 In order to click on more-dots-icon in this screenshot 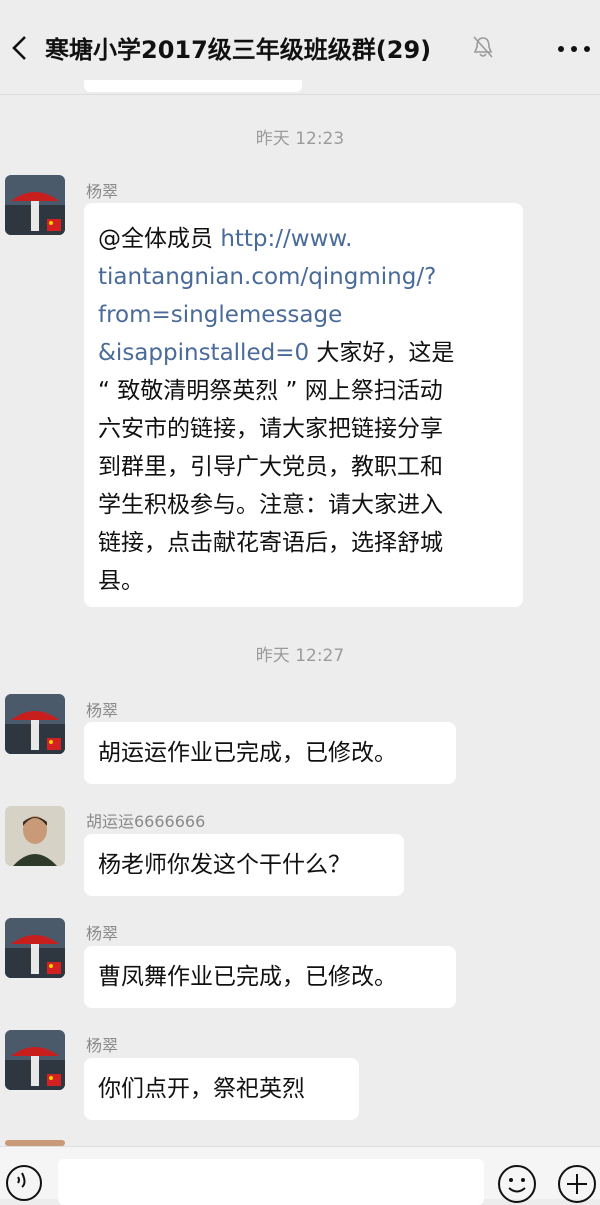, I will do `click(574, 49)`.